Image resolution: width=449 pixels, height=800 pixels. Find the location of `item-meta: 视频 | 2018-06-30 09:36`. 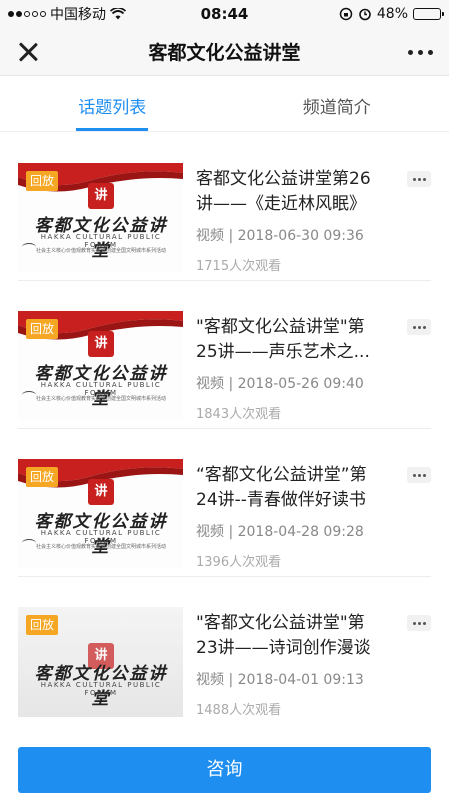

item-meta: 视频 | 2018-06-30 09:36 is located at coordinates (280, 236).